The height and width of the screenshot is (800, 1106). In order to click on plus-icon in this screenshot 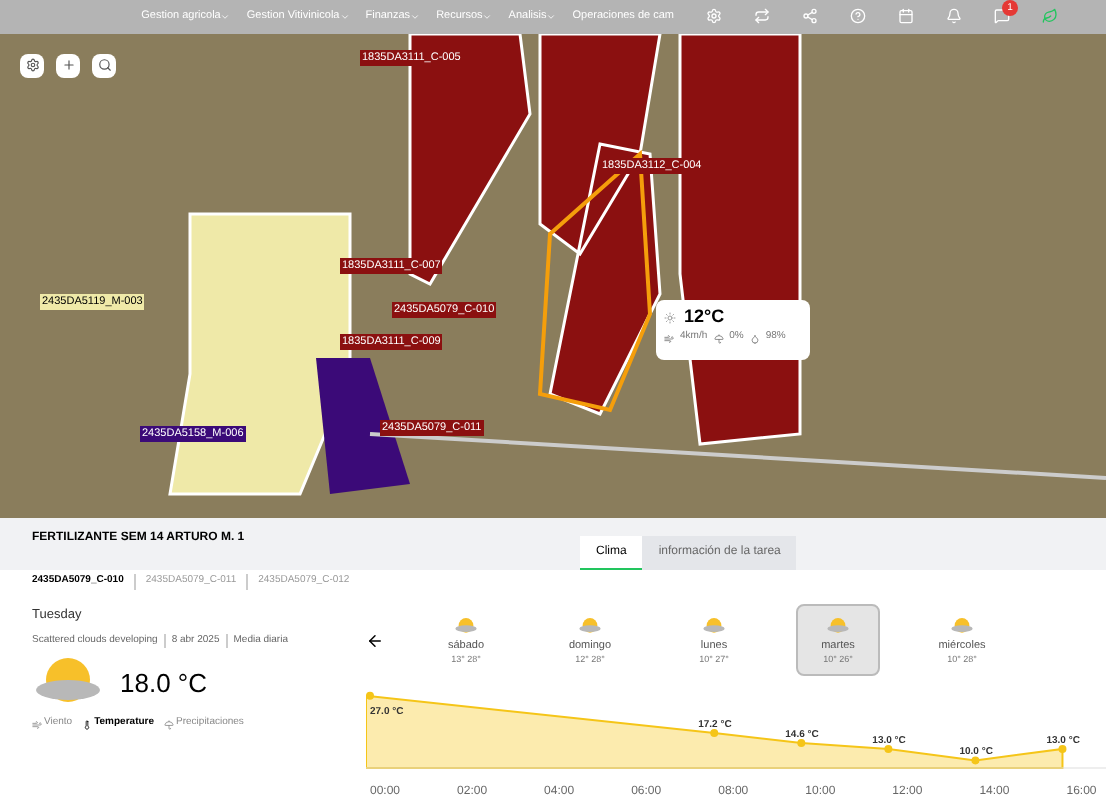, I will do `click(68, 65)`.